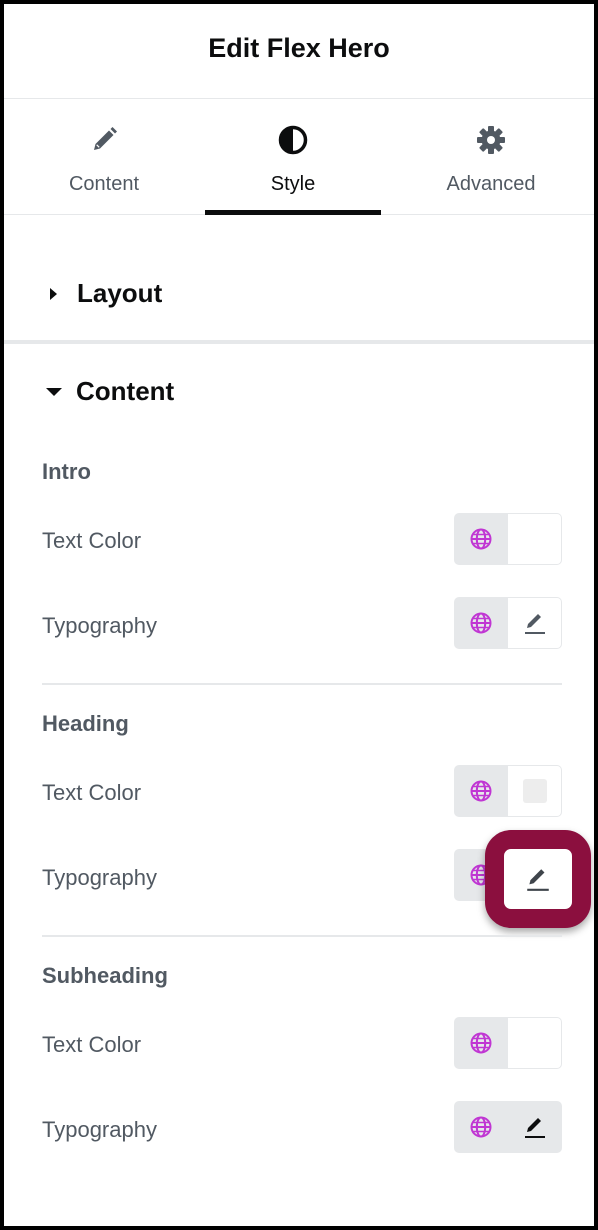  What do you see at coordinates (92, 792) in the screenshot?
I see `heading-text-color-label: Text Color` at bounding box center [92, 792].